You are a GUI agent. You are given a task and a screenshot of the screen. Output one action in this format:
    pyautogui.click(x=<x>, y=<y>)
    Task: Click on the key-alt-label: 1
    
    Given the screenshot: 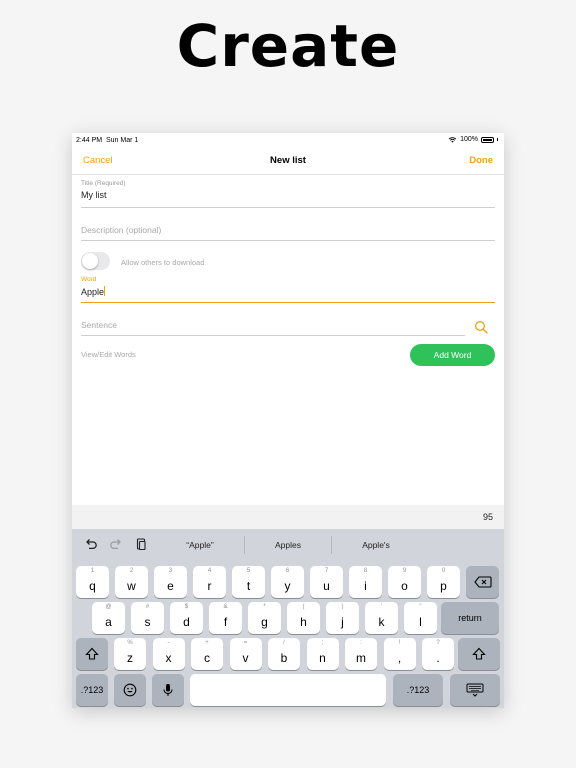 What is the action you would take?
    pyautogui.click(x=92, y=571)
    